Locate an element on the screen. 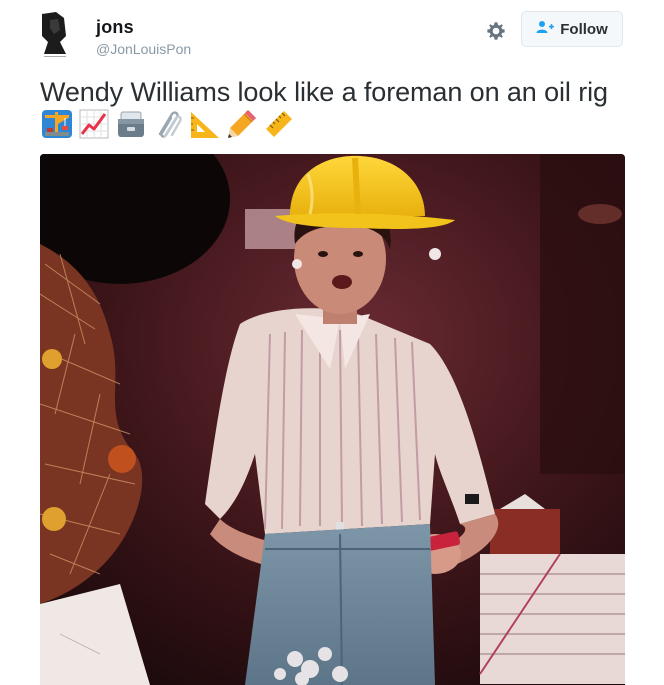 This screenshot has height=685, width=664. author-handle: @JonLouisPon is located at coordinates (143, 49).